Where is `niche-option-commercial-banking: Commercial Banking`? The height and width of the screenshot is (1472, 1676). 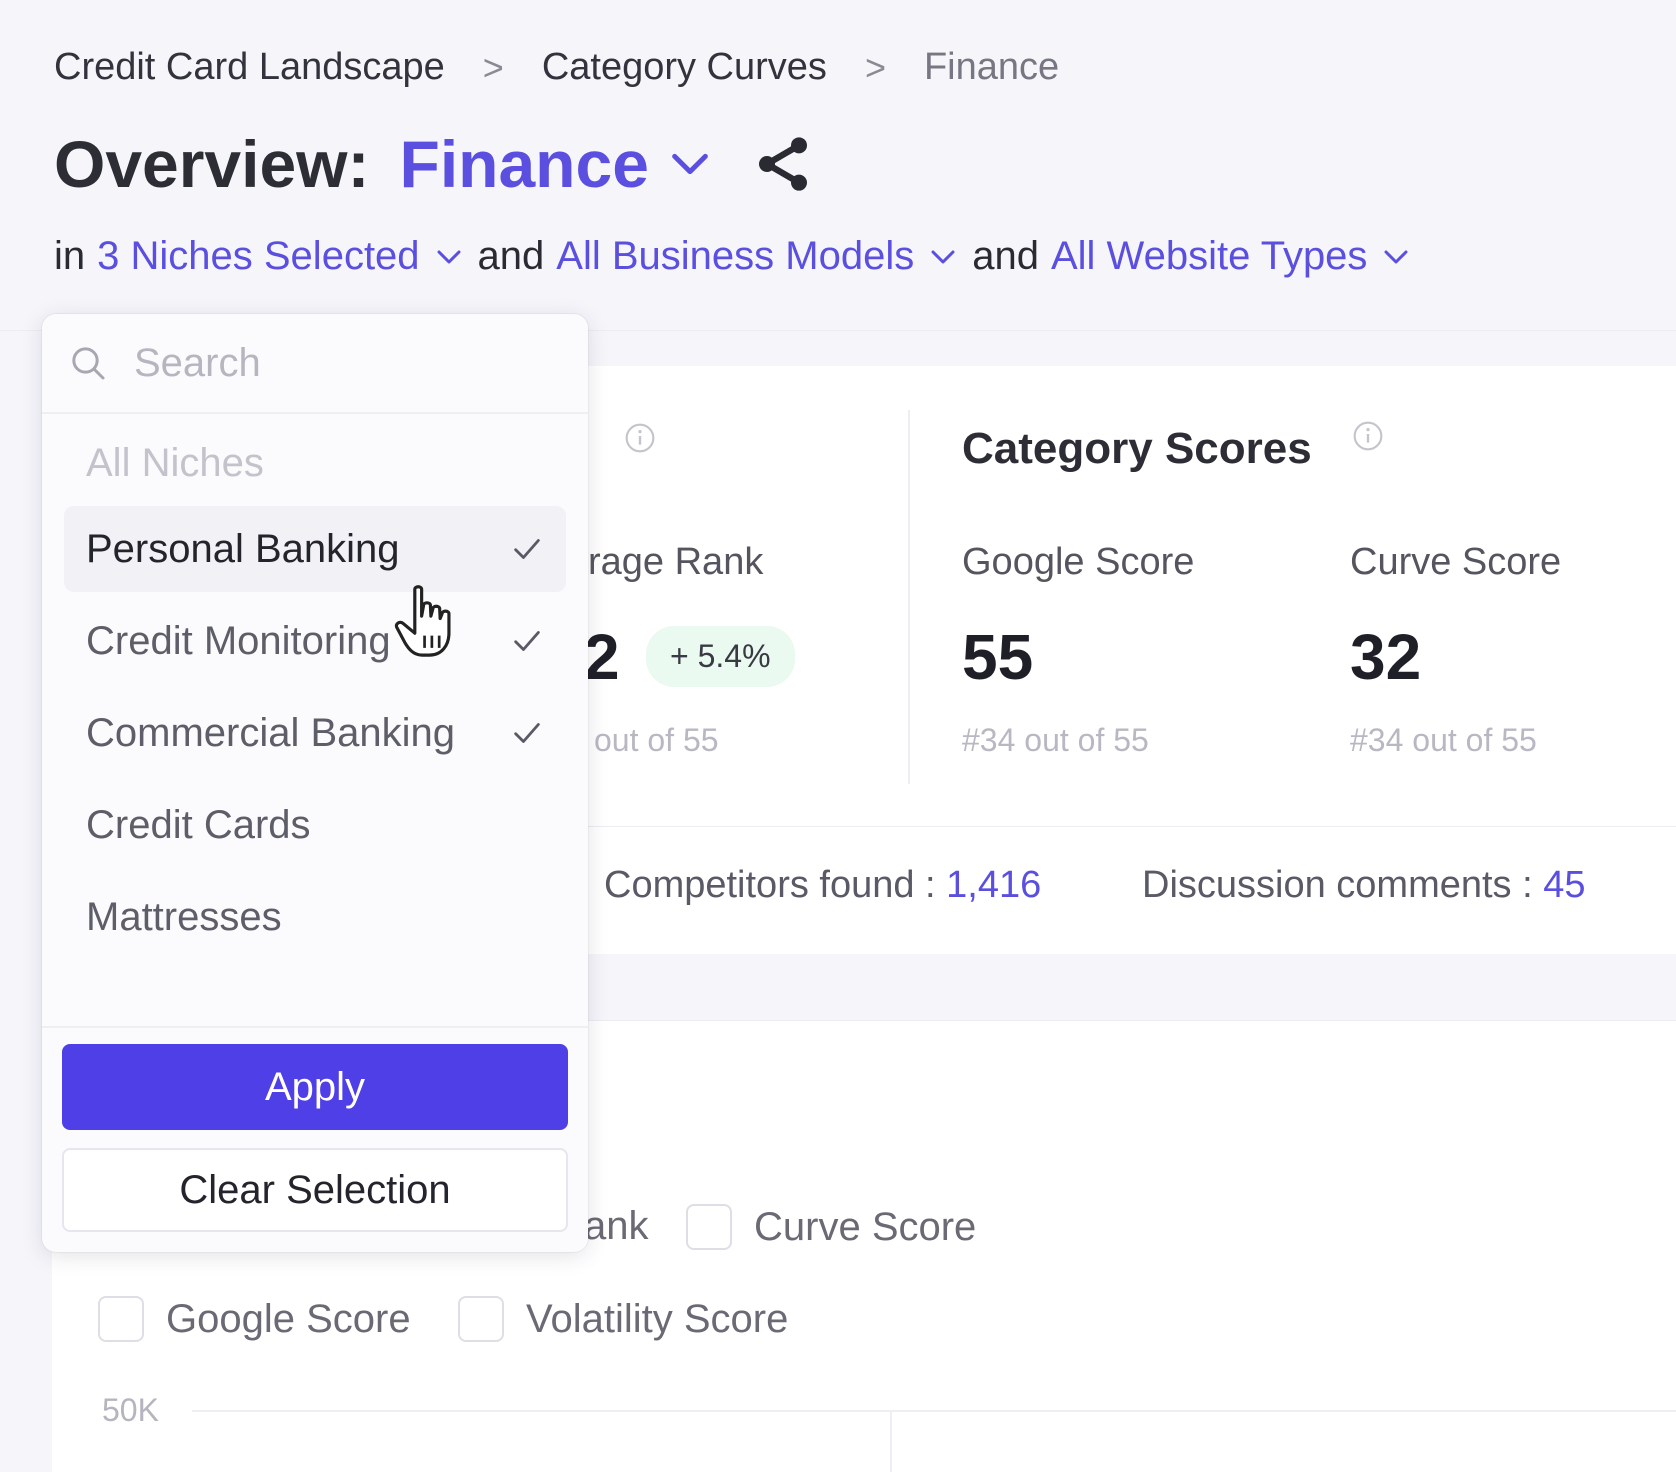
niche-option-commercial-banking: Commercial Banking is located at coordinates (315, 733).